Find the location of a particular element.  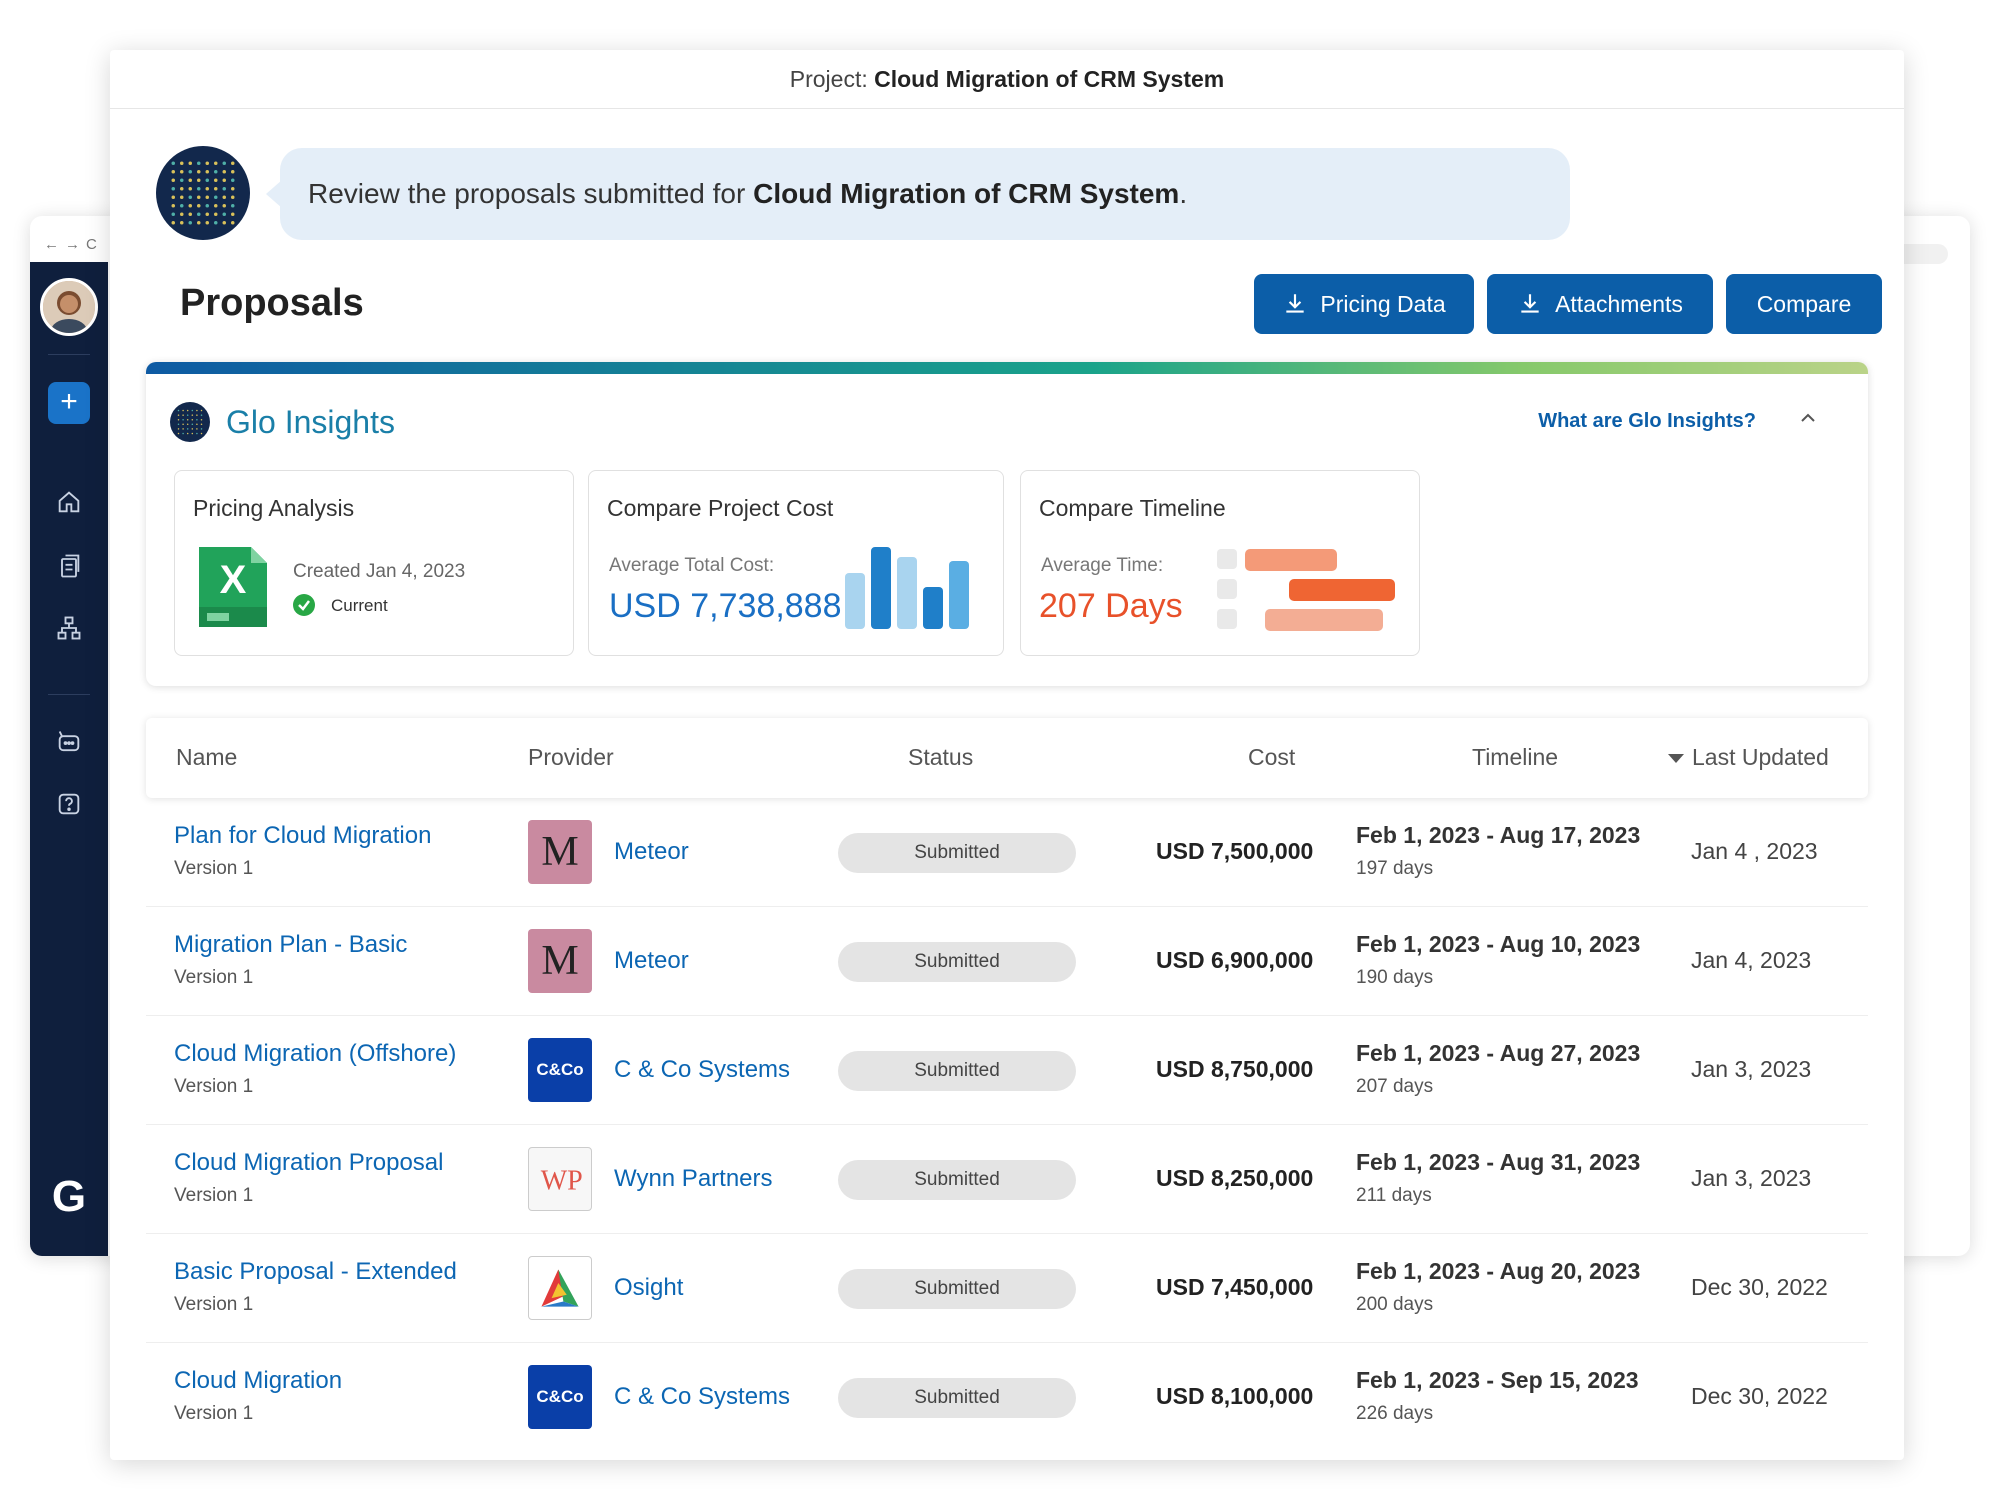

col-name: Name is located at coordinates (206, 757).